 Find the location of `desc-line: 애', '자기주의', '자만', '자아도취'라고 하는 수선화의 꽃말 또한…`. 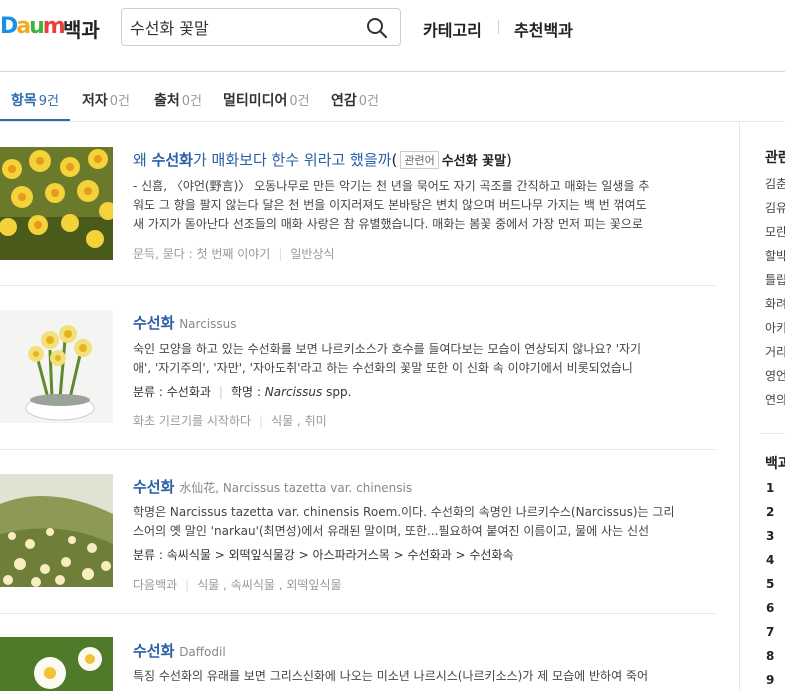

desc-line: 애', '자기주의', '자만', '자아도취'라고 하는 수선화의 꽃말 또한… is located at coordinates (383, 368).